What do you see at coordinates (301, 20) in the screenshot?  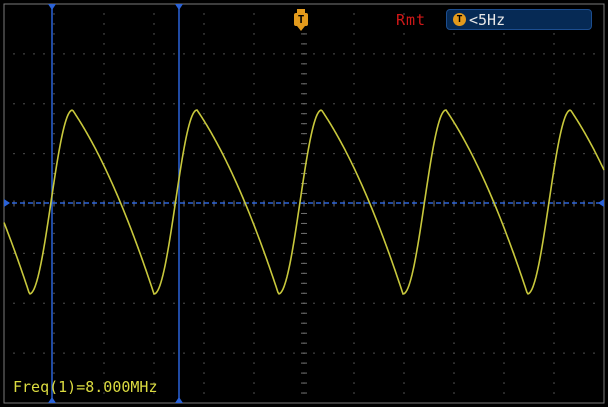 I see `trigger-position-marker: T` at bounding box center [301, 20].